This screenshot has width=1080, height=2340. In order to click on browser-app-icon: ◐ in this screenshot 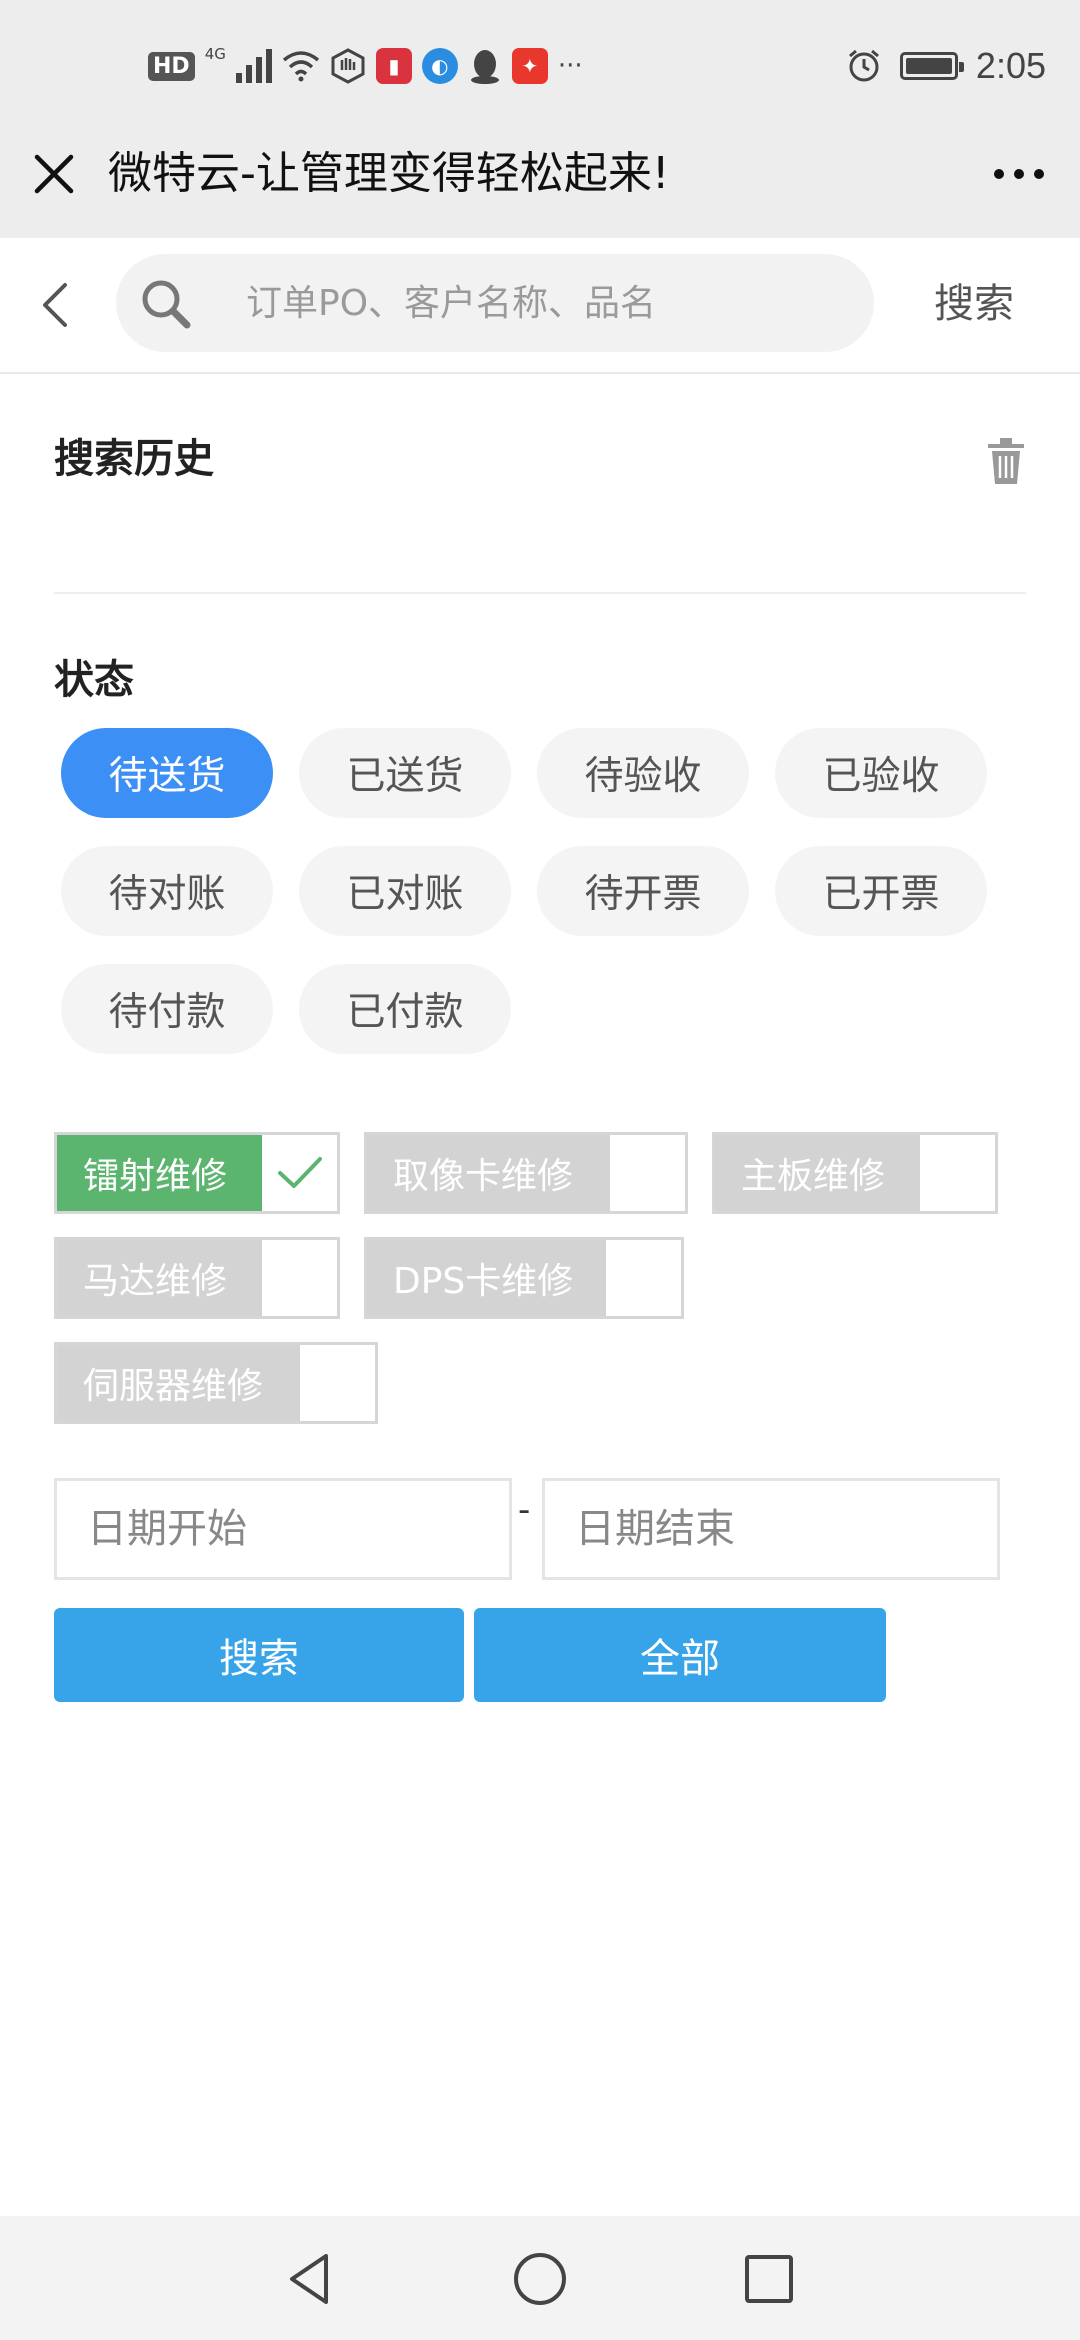, I will do `click(439, 66)`.